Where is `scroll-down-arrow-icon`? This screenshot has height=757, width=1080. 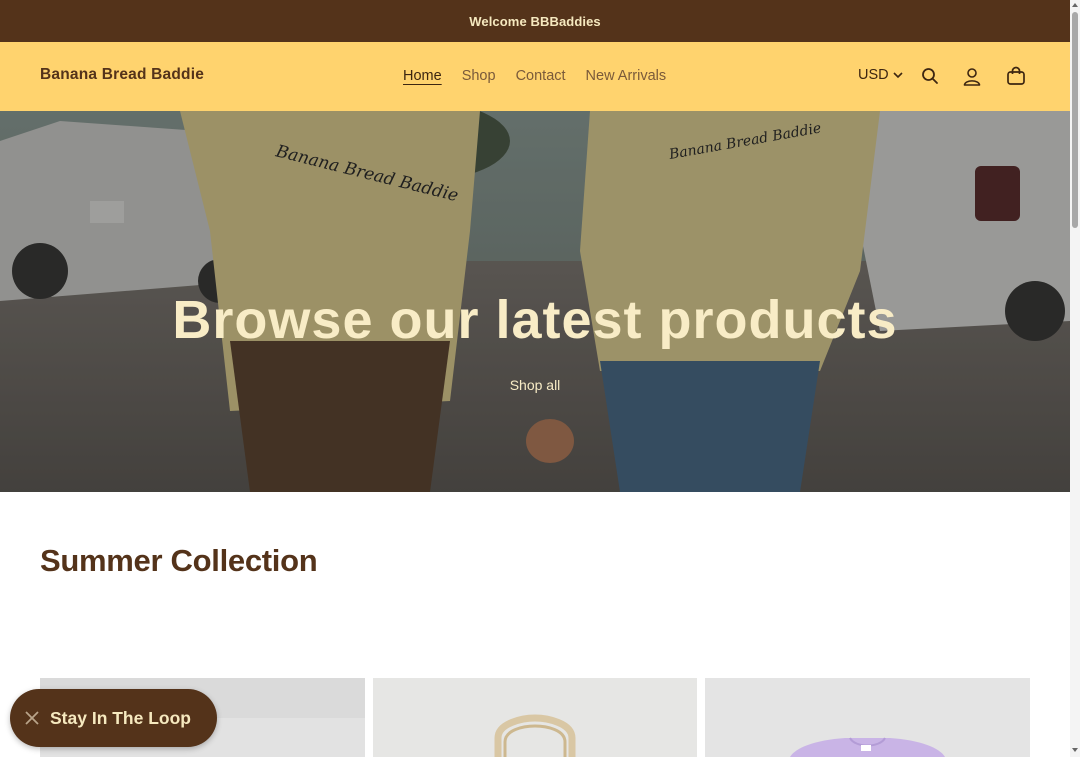
scroll-down-arrow-icon is located at coordinates (1075, 750).